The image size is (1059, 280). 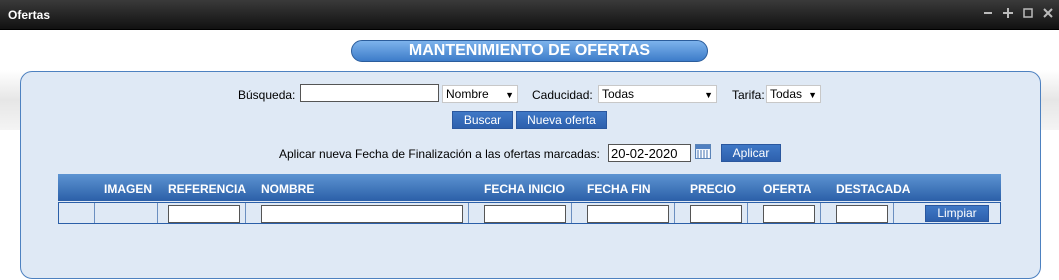 What do you see at coordinates (362, 214) in the screenshot?
I see `filter-nombre-input` at bounding box center [362, 214].